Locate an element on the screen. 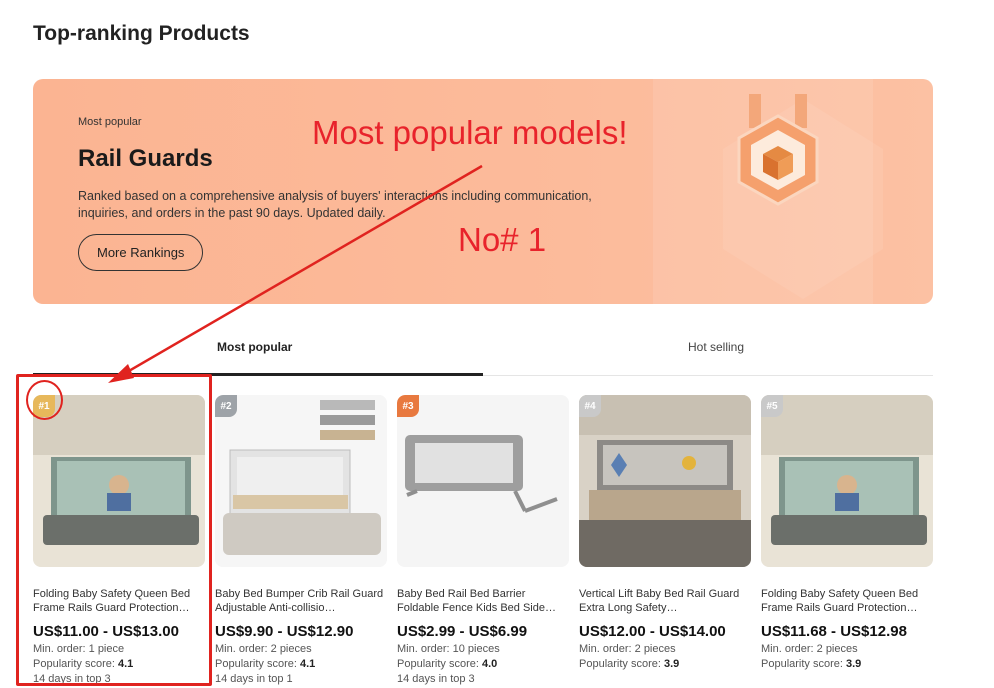 The width and height of the screenshot is (994, 688). product-price: US$9.90 - US$12.90 is located at coordinates (284, 631).